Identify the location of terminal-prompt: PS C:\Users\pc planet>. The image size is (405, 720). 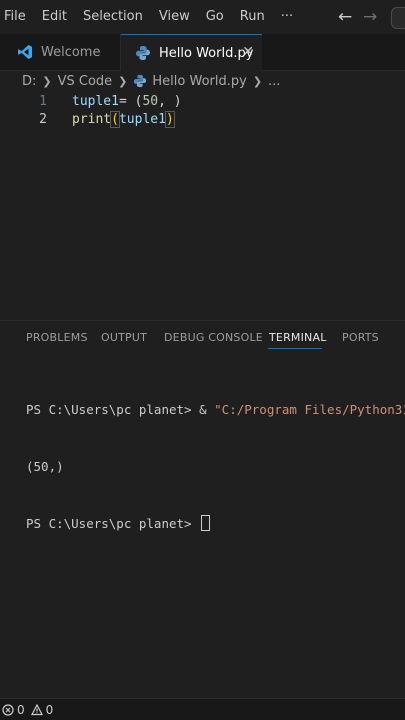
(113, 523).